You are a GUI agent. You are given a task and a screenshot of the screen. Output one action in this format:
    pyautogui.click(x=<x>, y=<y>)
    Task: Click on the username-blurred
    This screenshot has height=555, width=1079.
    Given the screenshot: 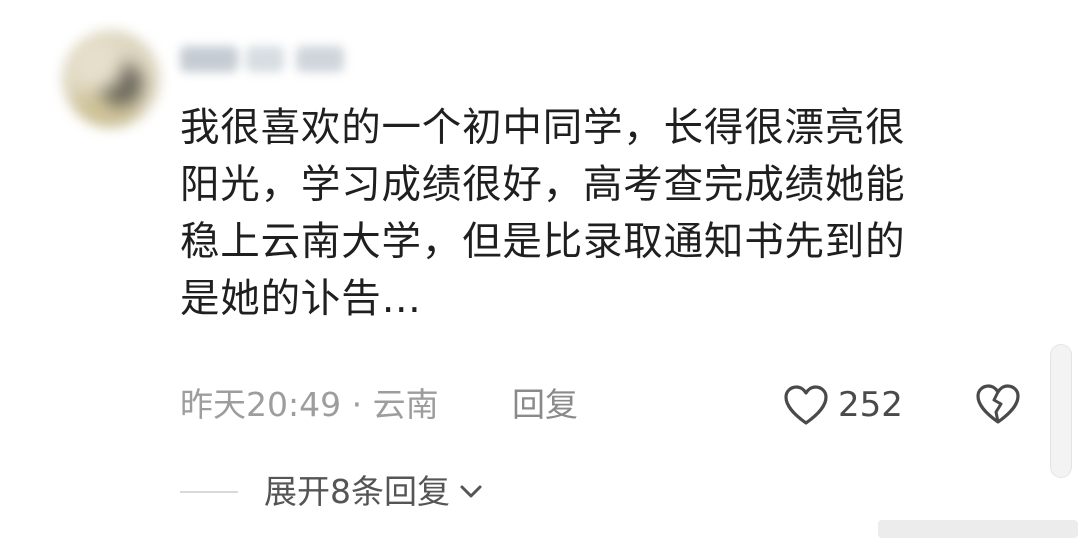 What is the action you would take?
    pyautogui.click(x=265, y=59)
    